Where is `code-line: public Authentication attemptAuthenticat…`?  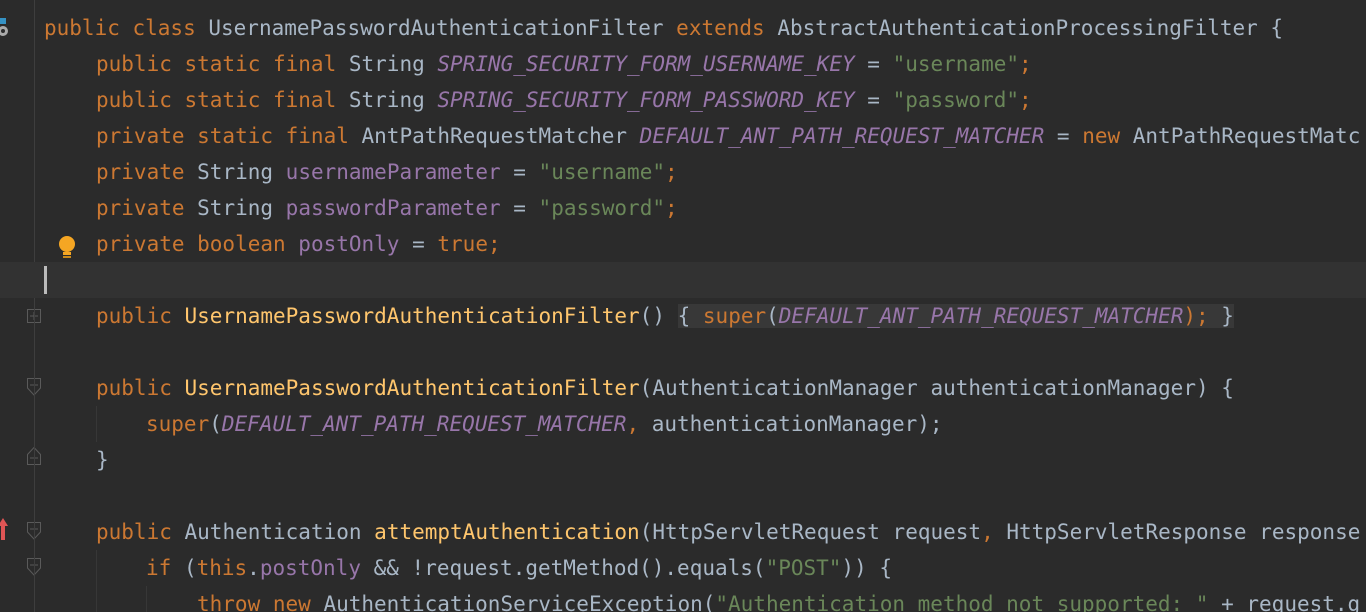
code-line: public Authentication attemptAuthenticat… is located at coordinates (683, 532).